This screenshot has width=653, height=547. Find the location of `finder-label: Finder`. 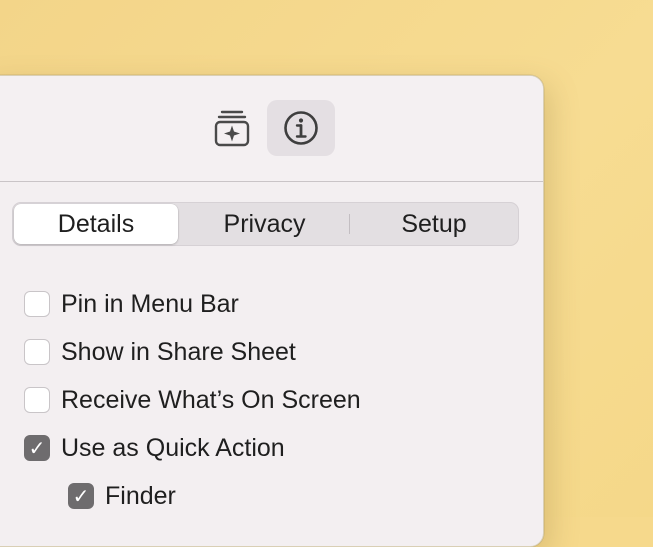

finder-label: Finder is located at coordinates (140, 495).